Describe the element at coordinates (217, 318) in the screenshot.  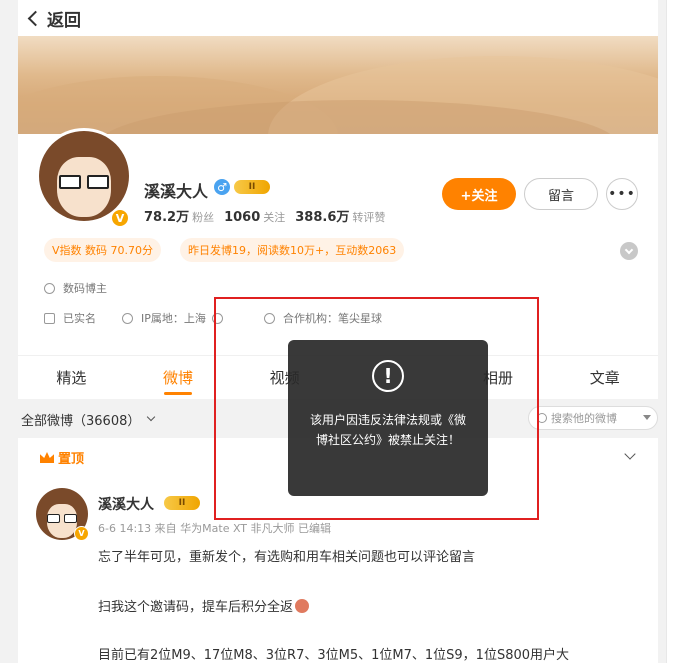
I see `help-icon` at that location.